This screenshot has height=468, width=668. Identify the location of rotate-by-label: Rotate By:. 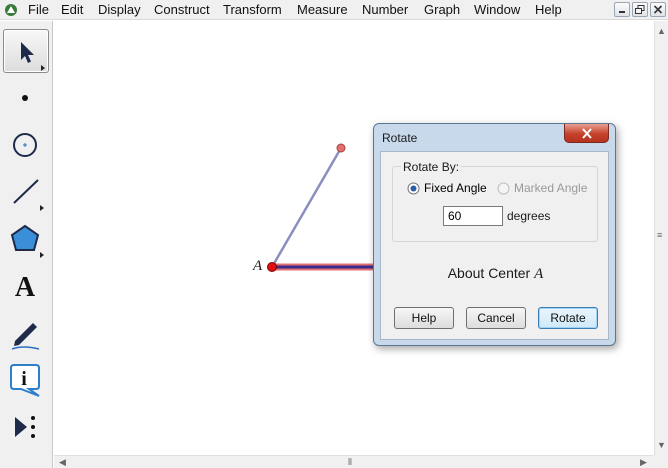
(431, 167).